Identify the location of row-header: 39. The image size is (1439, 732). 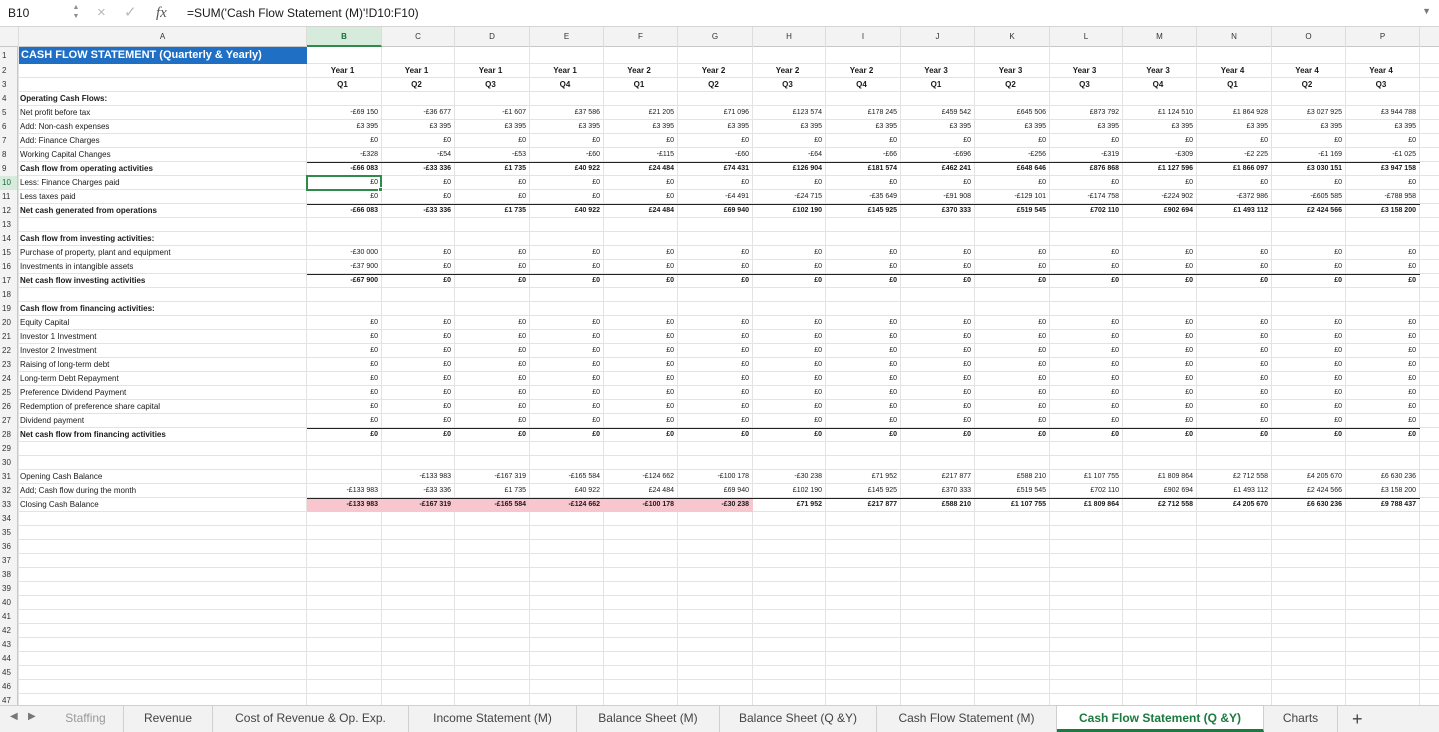
(9, 589).